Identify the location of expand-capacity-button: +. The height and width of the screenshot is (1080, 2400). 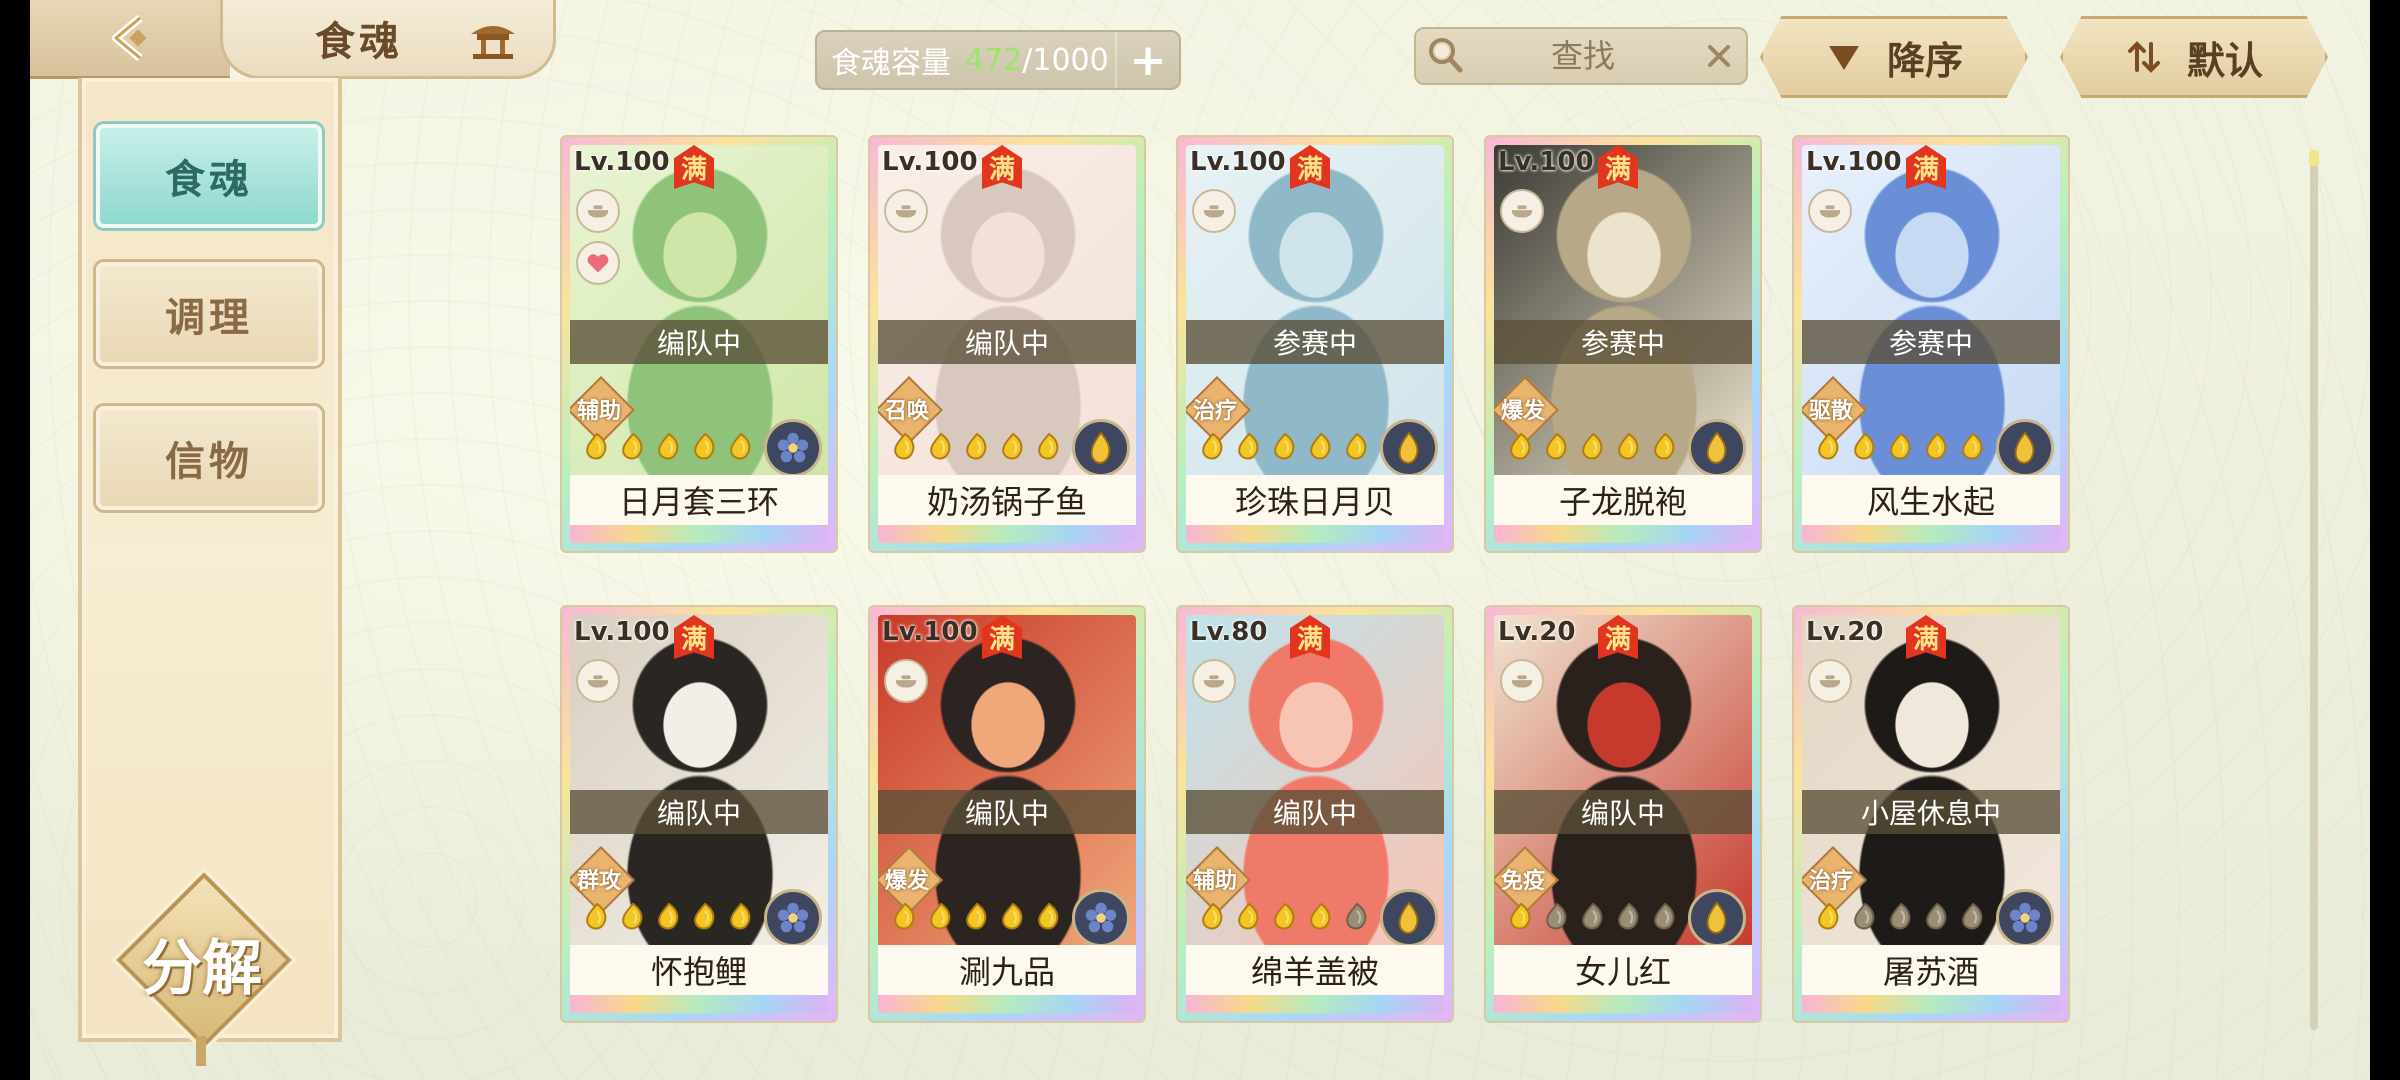
(1147, 60).